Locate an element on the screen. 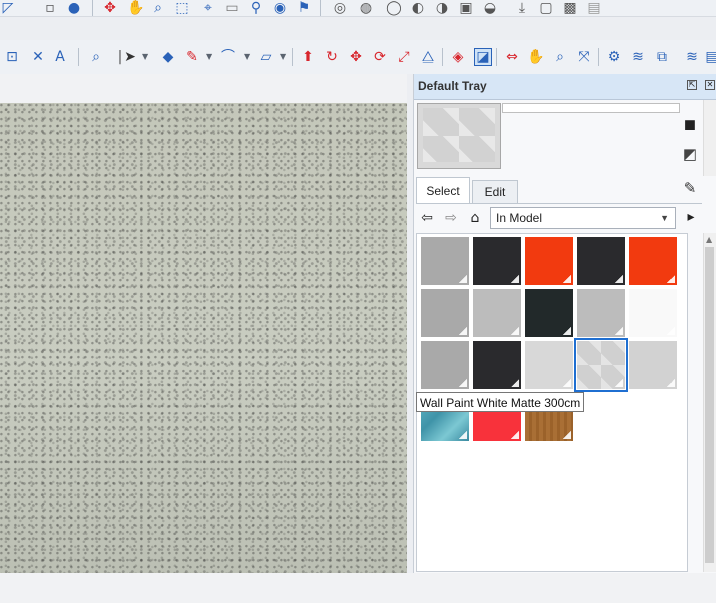 The width and height of the screenshot is (716, 603). download-icon: ⤓ is located at coordinates (522, 8).